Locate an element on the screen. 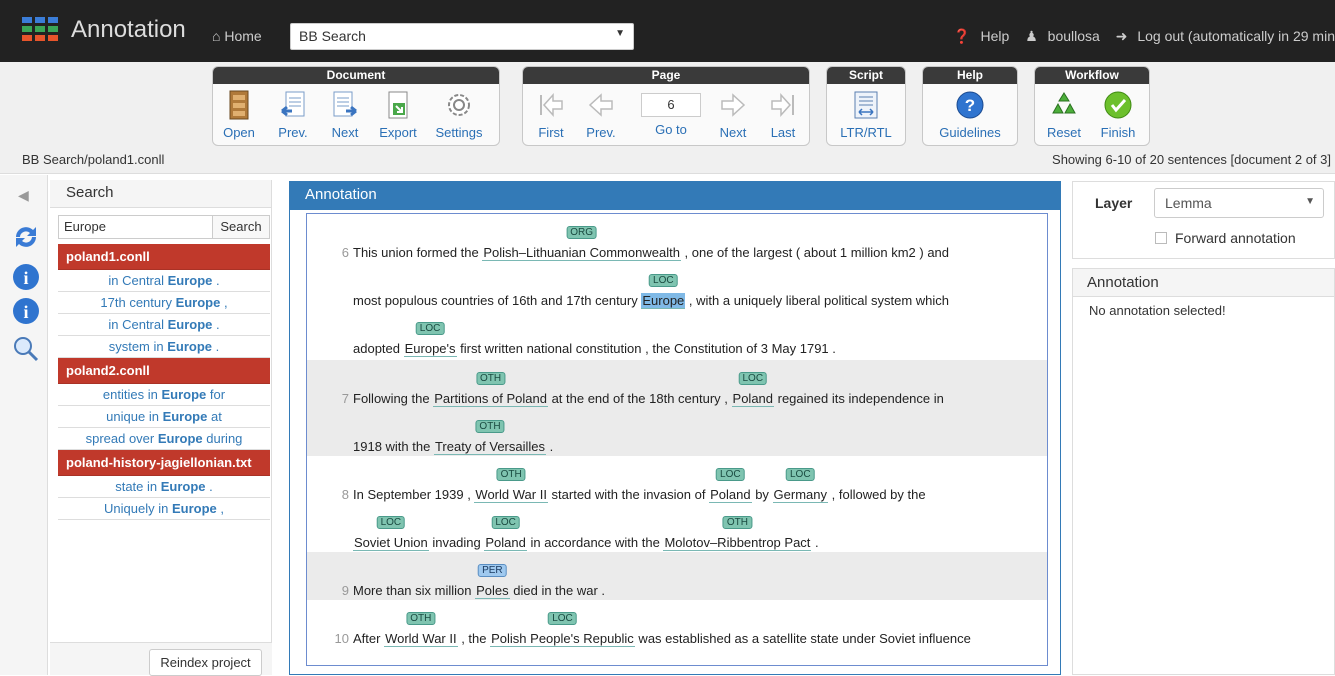  search-result-item: 17th century Europe , is located at coordinates (164, 303).